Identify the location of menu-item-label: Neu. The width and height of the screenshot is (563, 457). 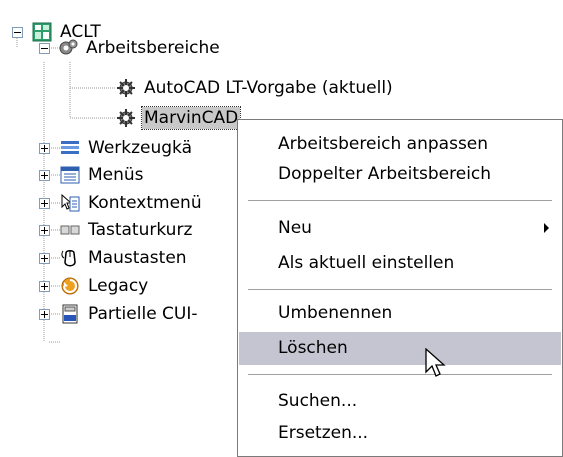
(295, 228).